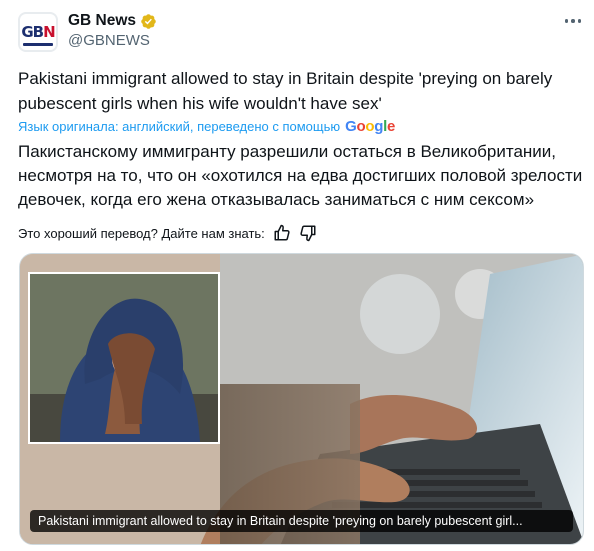 This screenshot has width=594, height=551. I want to click on translation-feedback: Это хороший перевод? Дайте нам знать:, so click(167, 233).